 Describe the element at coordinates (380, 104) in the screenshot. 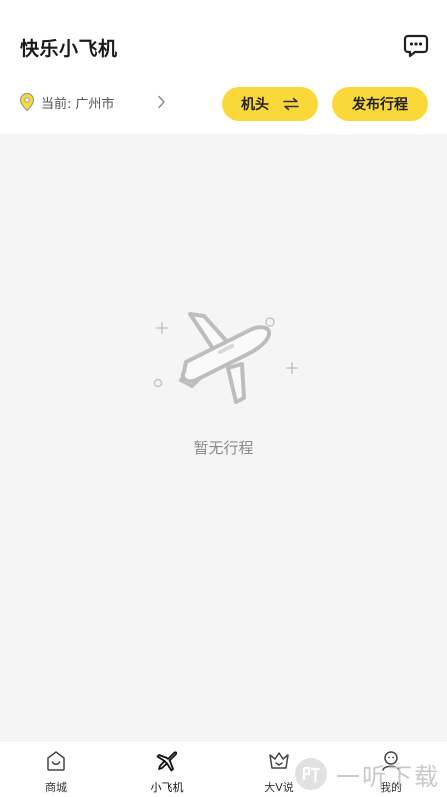

I see `publish-trip-button: 发布行程` at that location.